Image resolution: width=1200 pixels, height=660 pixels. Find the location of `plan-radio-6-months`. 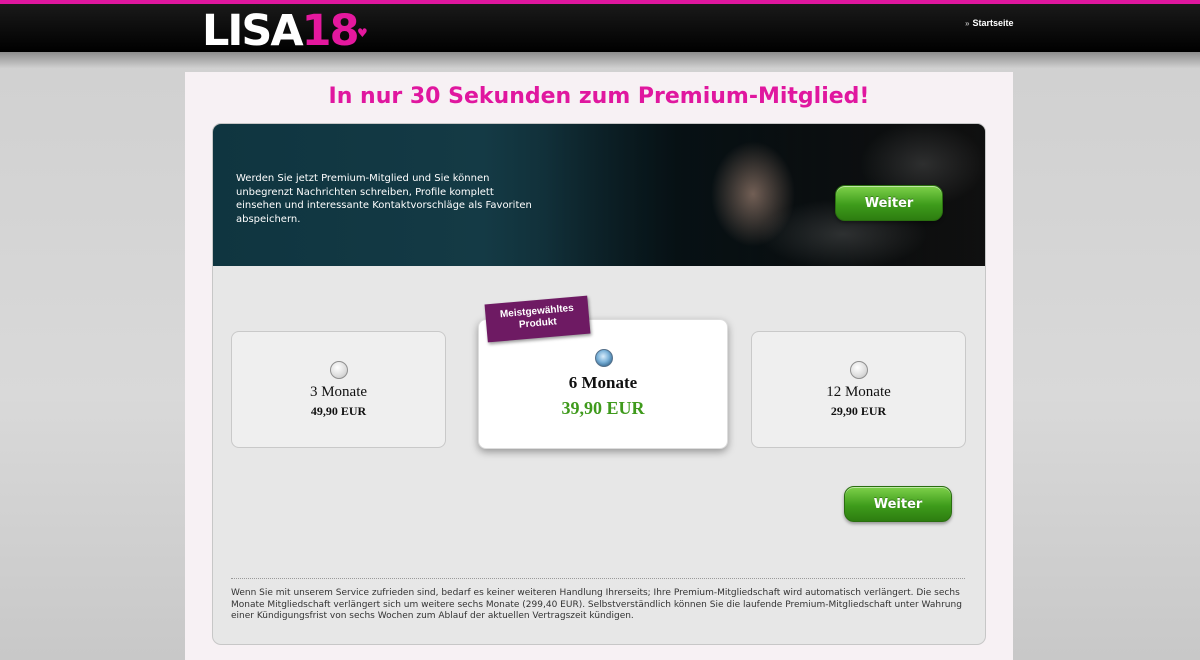

plan-radio-6-months is located at coordinates (604, 358).